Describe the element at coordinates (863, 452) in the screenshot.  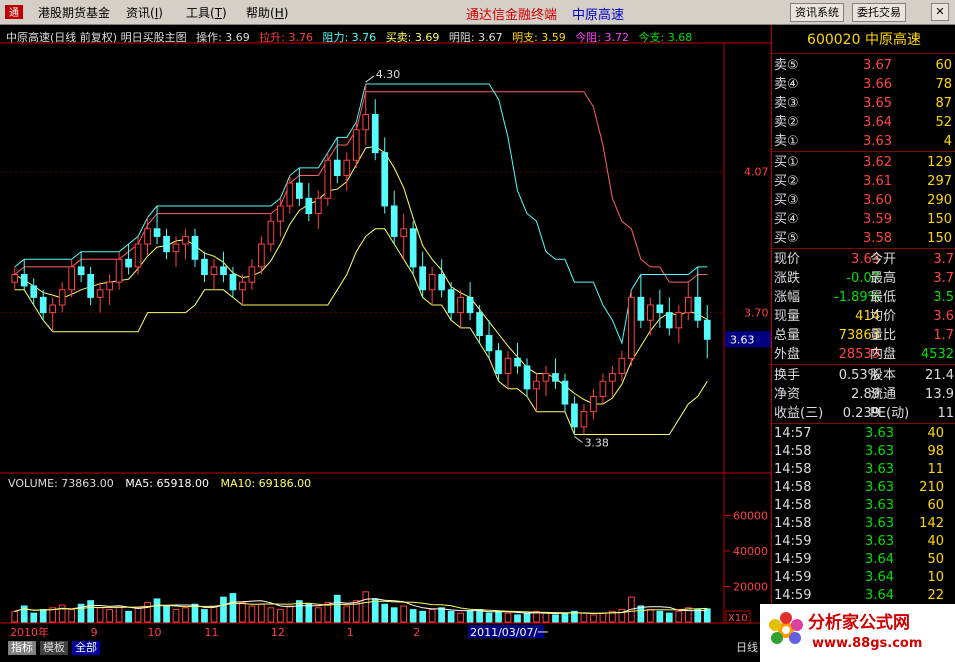
I see `tick-row: 14:58 3.63 98` at that location.